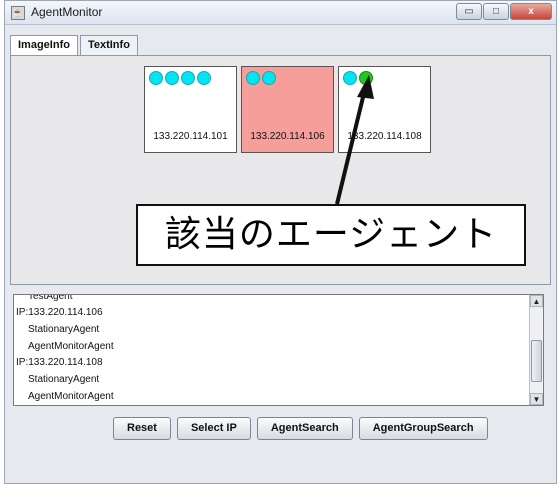 Image resolution: width=560 pixels, height=486 pixels. I want to click on annotation-callout: 該当のエージェント, so click(331, 235).